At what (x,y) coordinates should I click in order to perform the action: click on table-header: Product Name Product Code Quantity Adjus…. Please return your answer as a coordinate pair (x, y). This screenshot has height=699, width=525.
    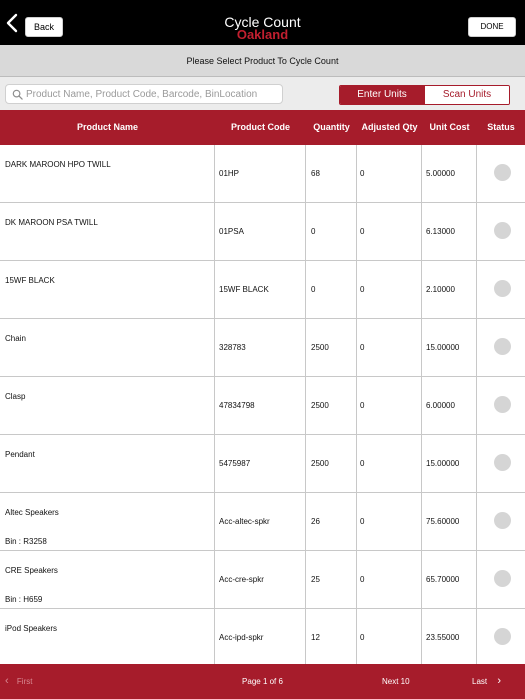
    Looking at the image, I should click on (262, 127).